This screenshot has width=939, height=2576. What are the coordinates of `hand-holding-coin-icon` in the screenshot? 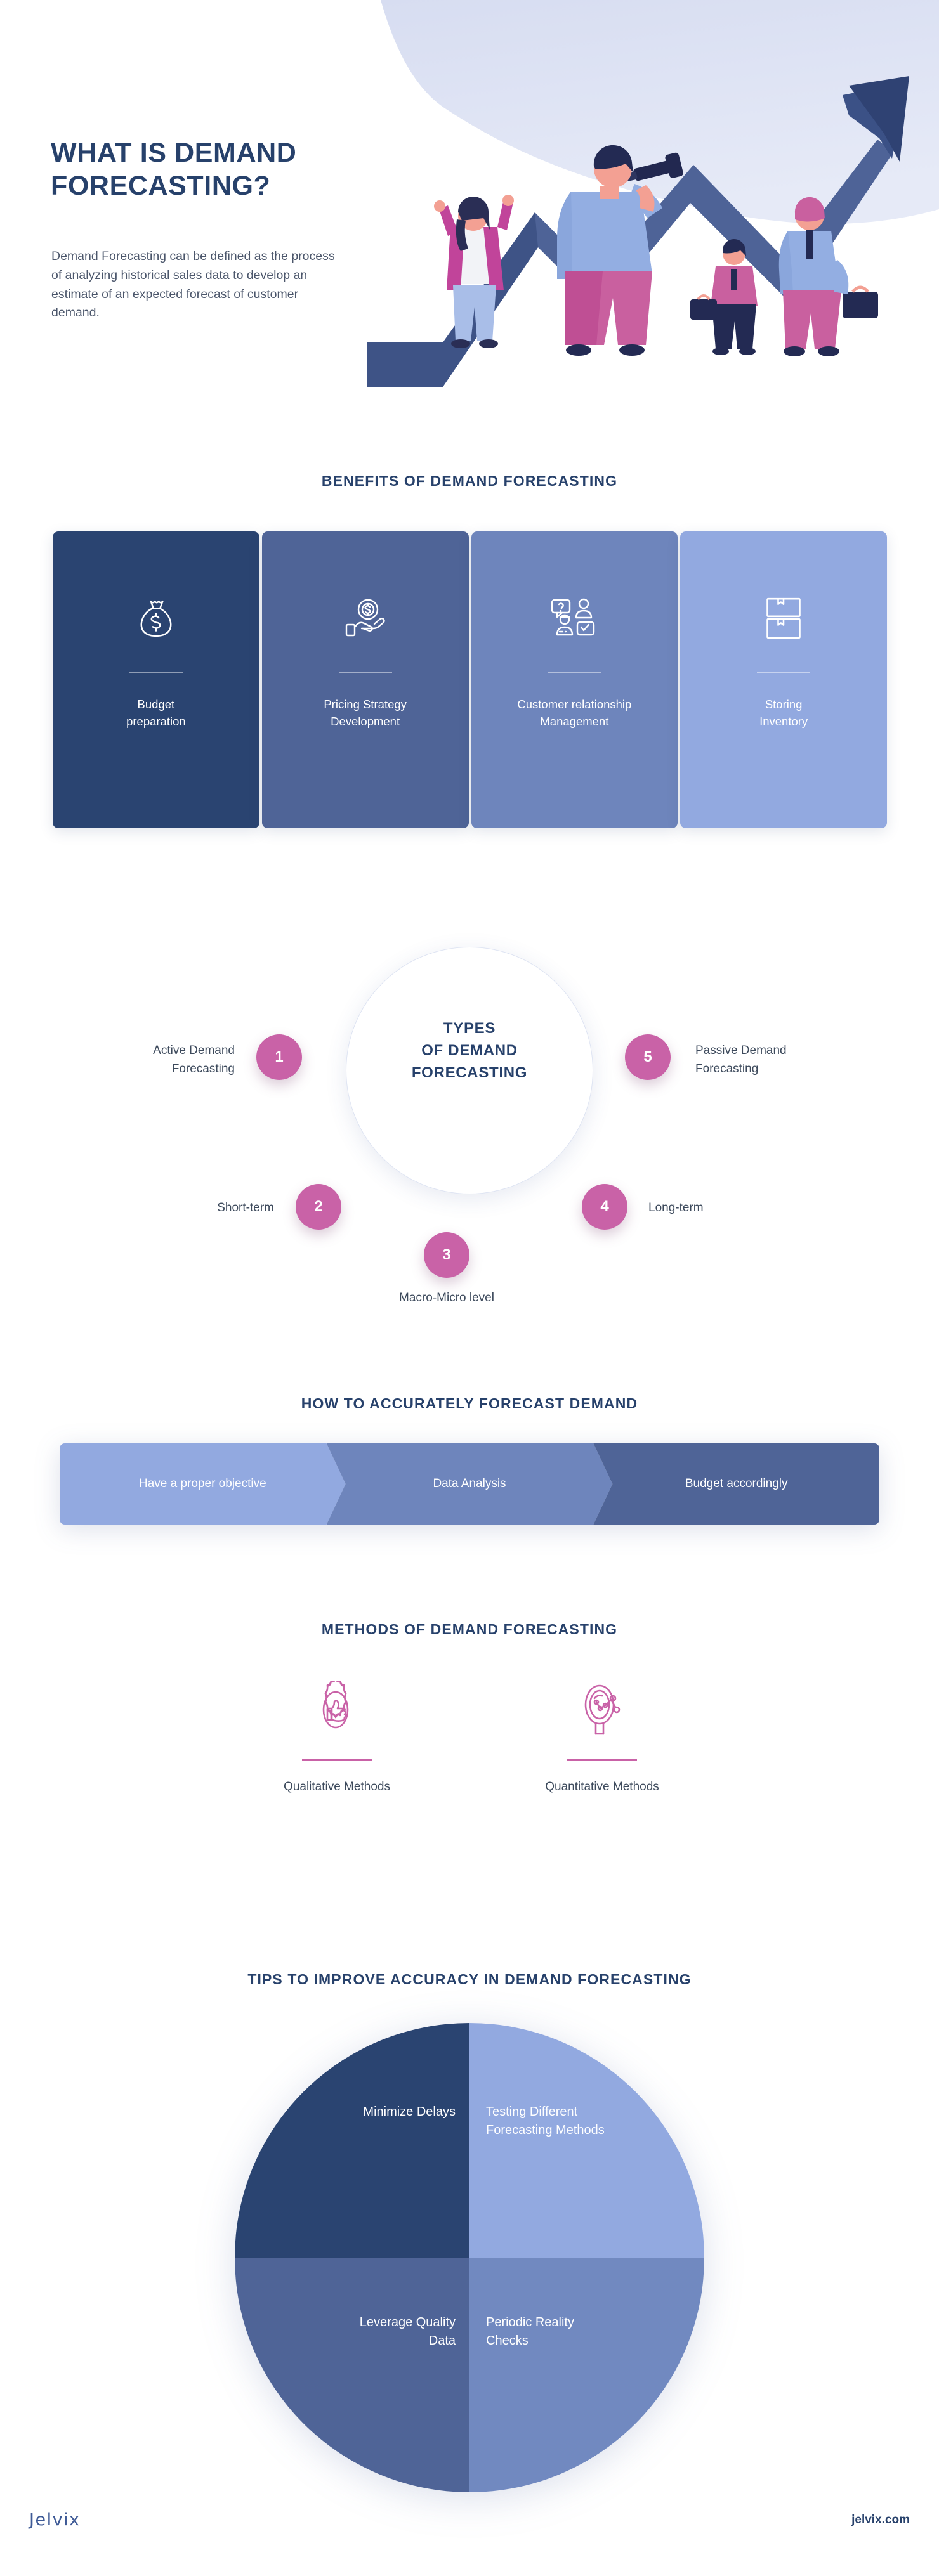 It's located at (366, 619).